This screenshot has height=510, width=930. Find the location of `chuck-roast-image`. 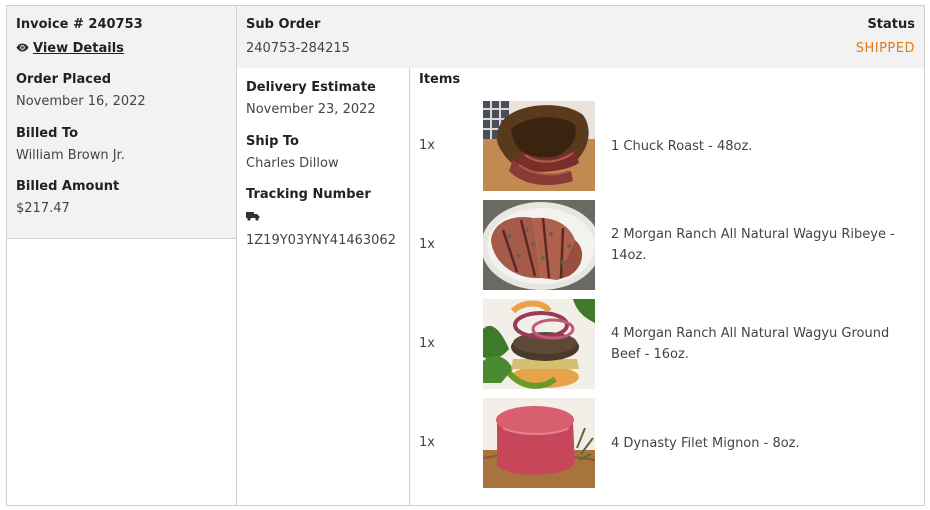

chuck-roast-image is located at coordinates (539, 146).